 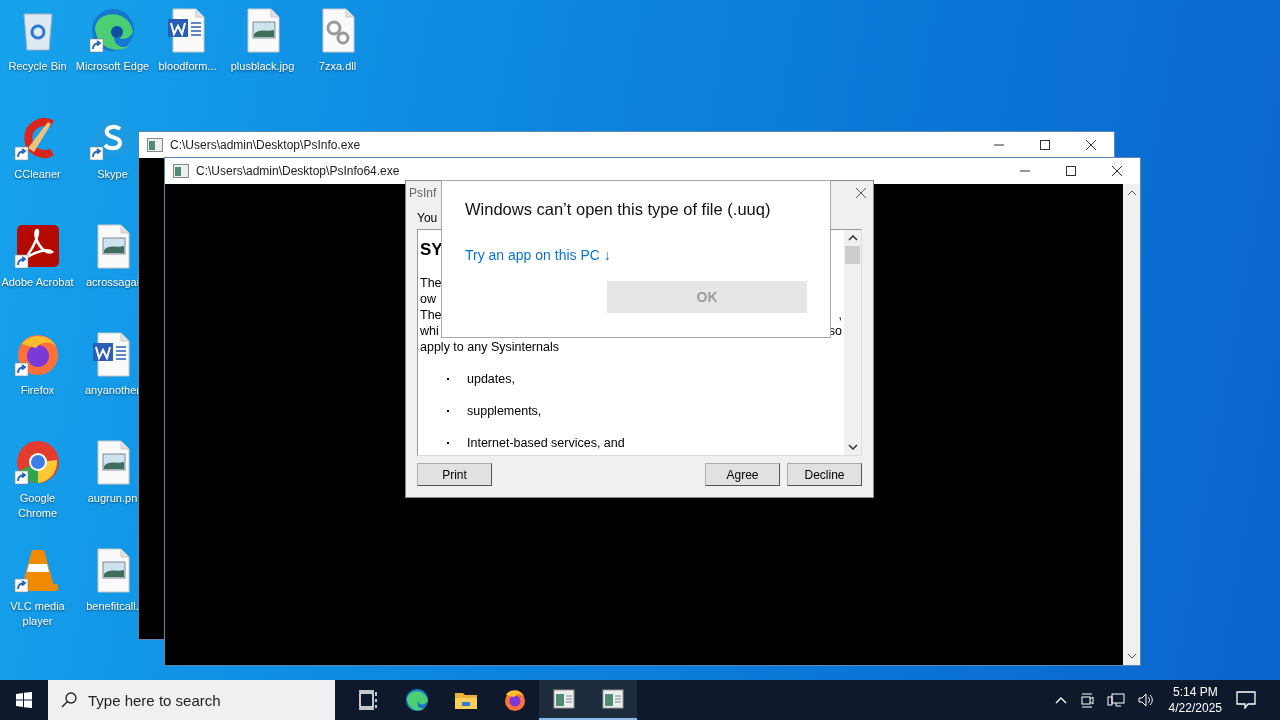 What do you see at coordinates (37, 462) in the screenshot?
I see `browser-icon` at bounding box center [37, 462].